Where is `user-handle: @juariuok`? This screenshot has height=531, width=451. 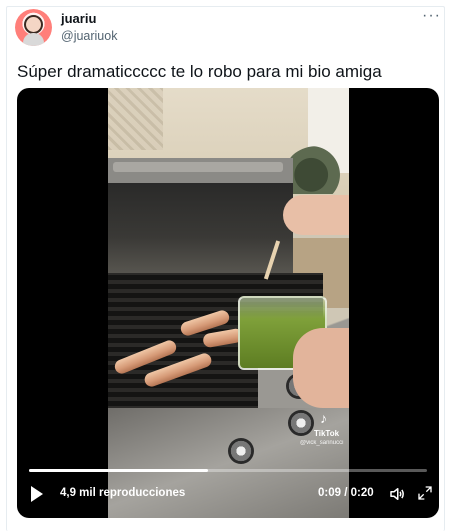 user-handle: @juariuok is located at coordinates (89, 36).